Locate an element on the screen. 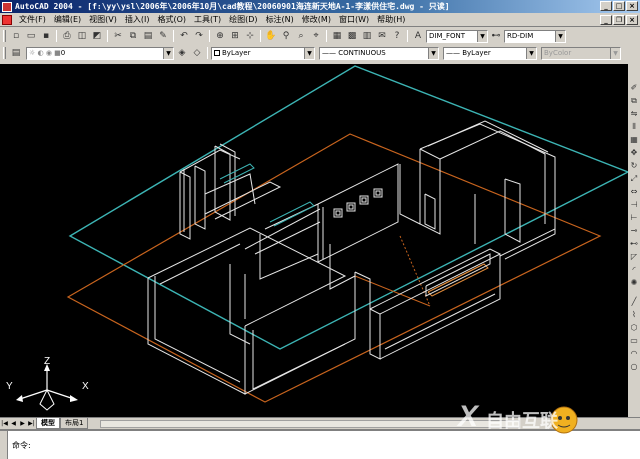  tab-layout1: 布局1 is located at coordinates (74, 423).